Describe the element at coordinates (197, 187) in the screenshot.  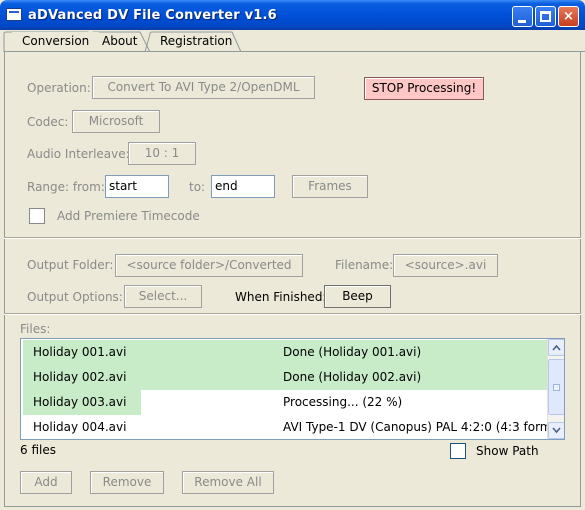
I see `range-to-label: to:` at that location.